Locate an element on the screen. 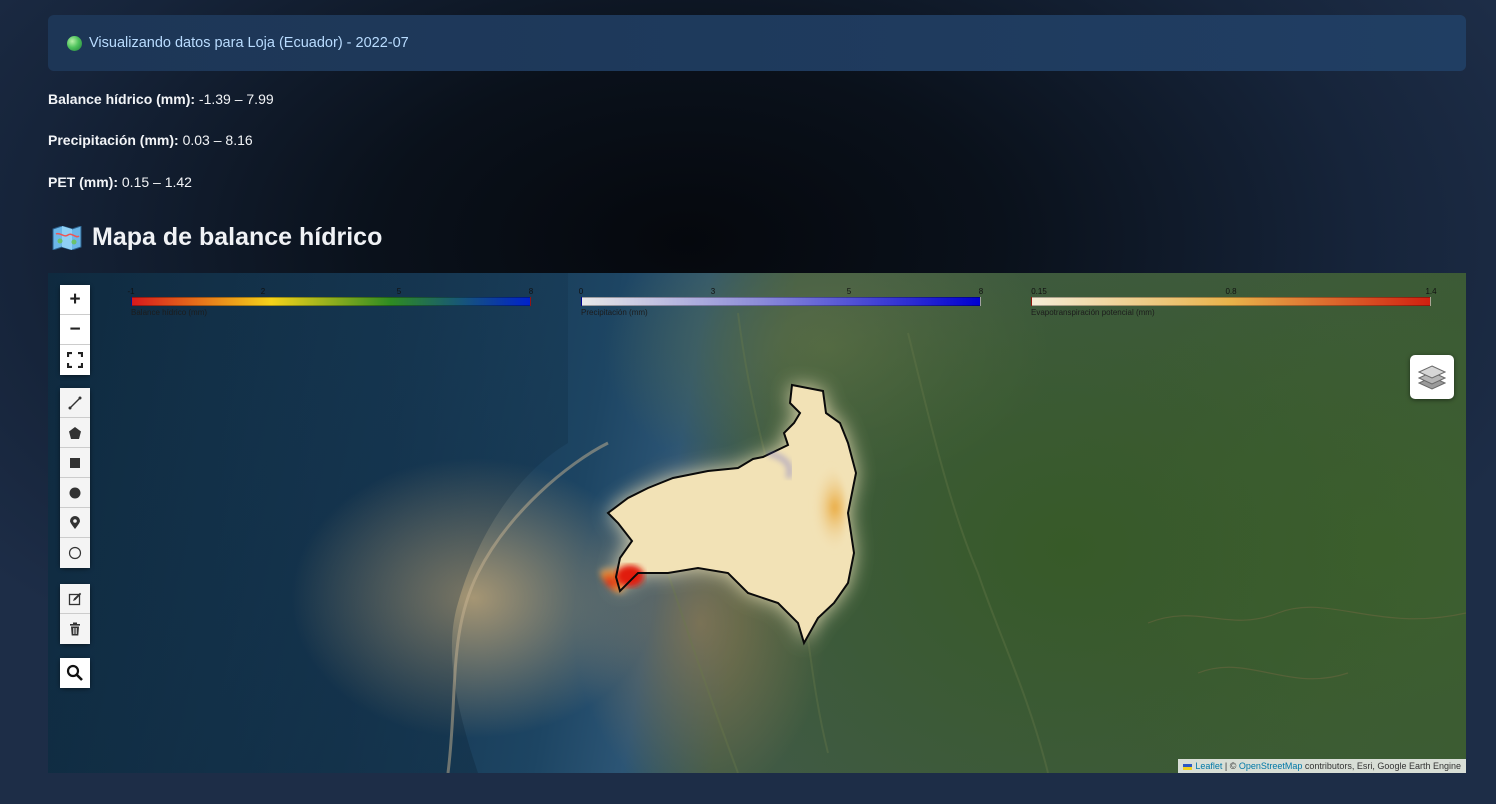 The width and height of the screenshot is (1496, 804). edit-toolbar is located at coordinates (75, 614).